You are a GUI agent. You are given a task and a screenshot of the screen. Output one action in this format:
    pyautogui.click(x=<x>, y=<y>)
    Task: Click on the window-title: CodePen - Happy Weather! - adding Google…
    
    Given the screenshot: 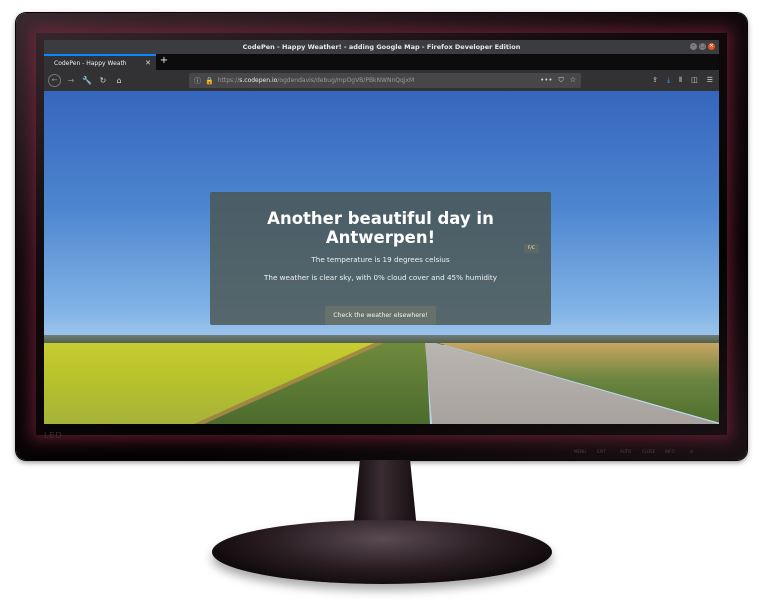 What is the action you would take?
    pyautogui.click(x=381, y=47)
    